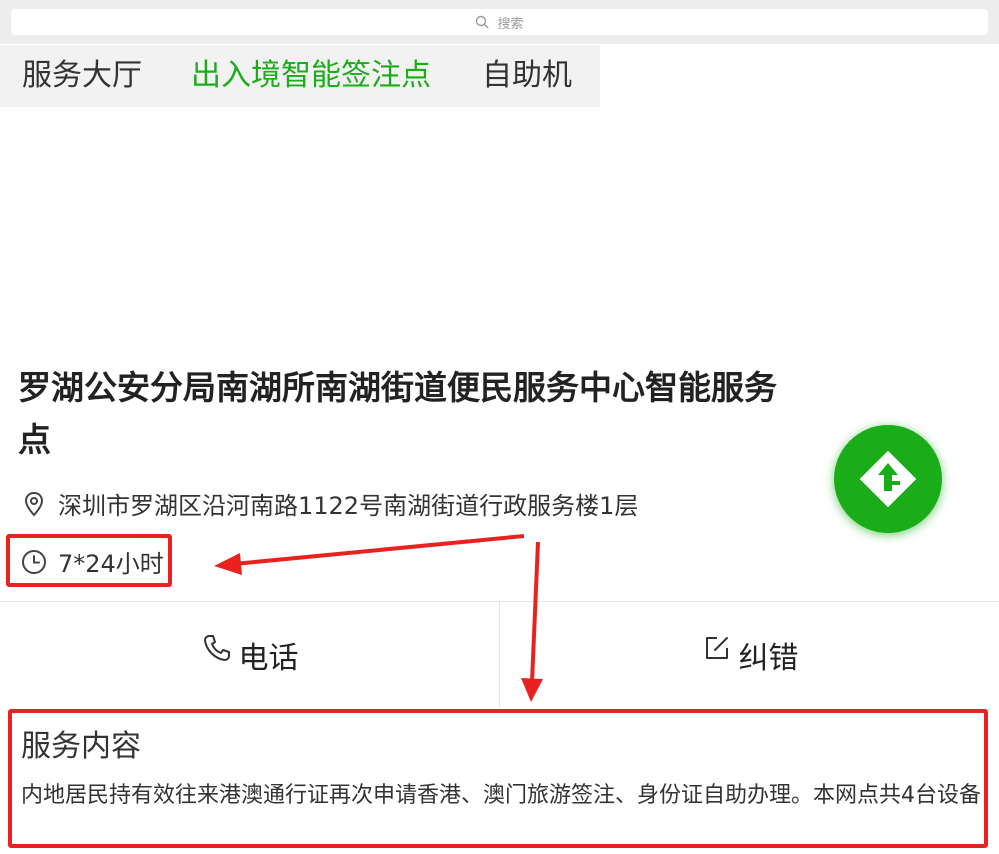 The image size is (999, 854). Describe the element at coordinates (397, 413) in the screenshot. I see `place-title: 罗湖公安分局南湖所南湖街道便民服务中心智能服务点` at that location.